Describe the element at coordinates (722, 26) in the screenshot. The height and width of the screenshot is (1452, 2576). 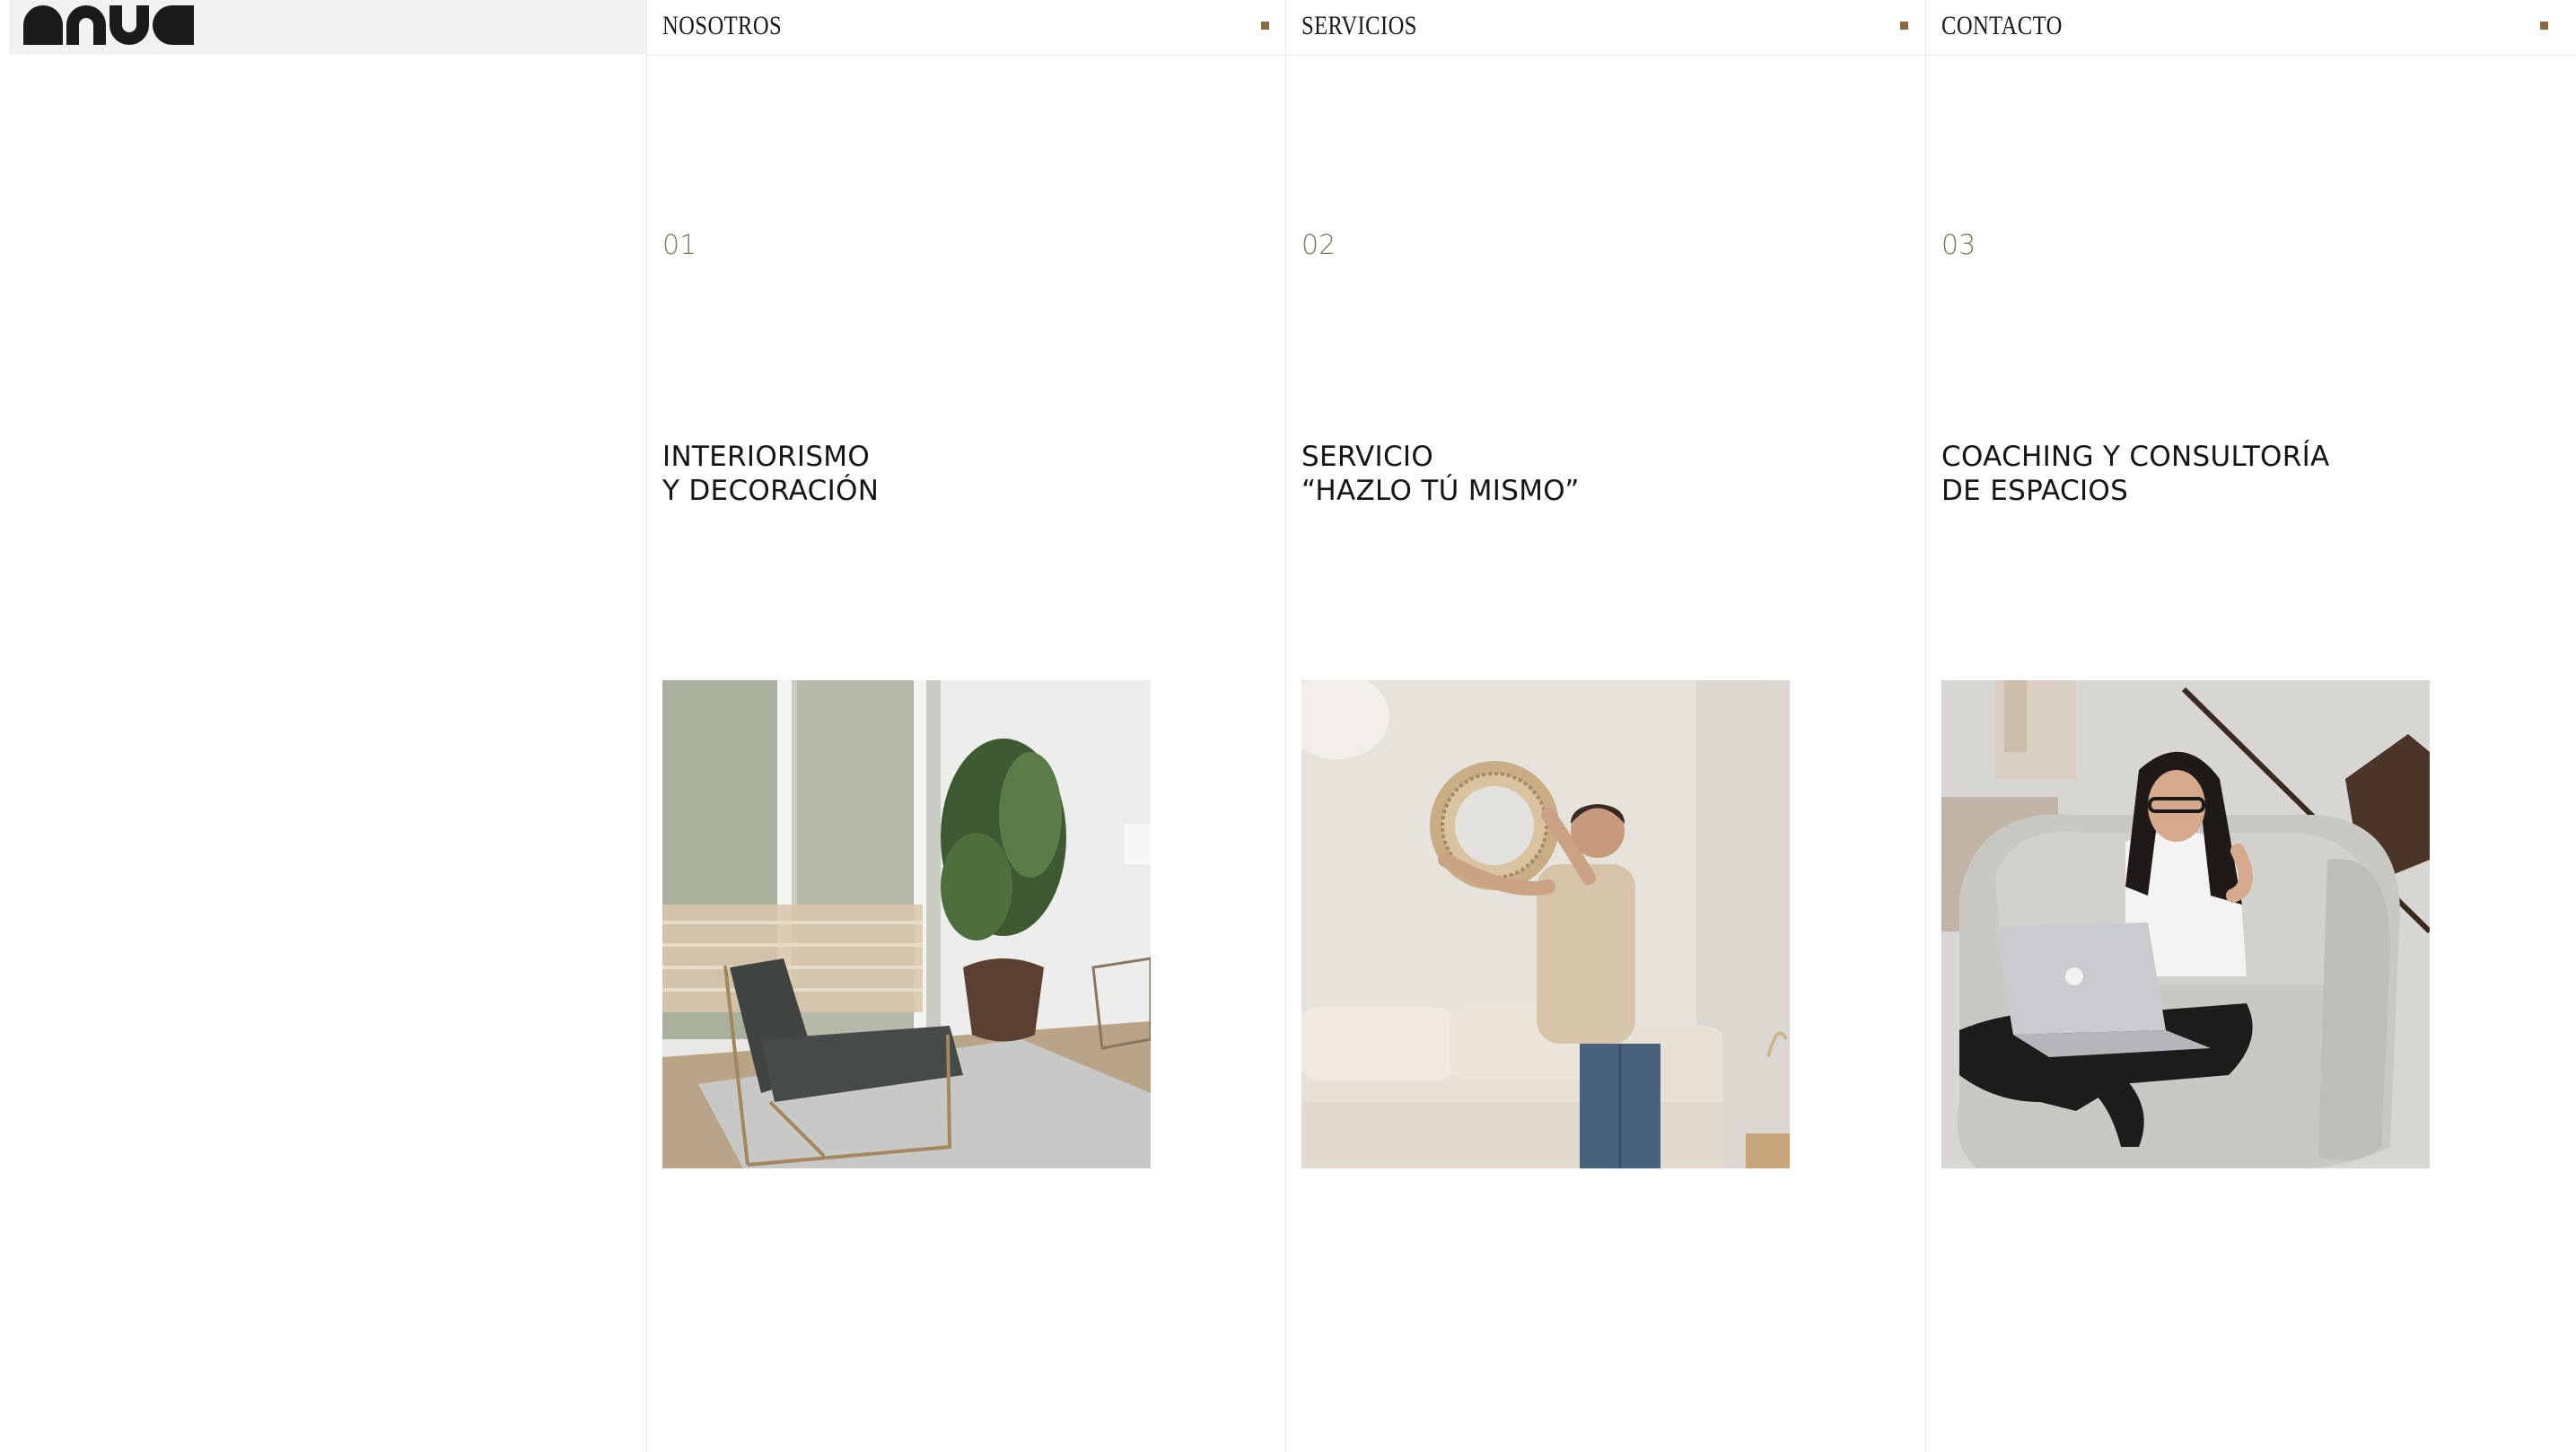
I see `nav-label: NOSOTROS` at that location.